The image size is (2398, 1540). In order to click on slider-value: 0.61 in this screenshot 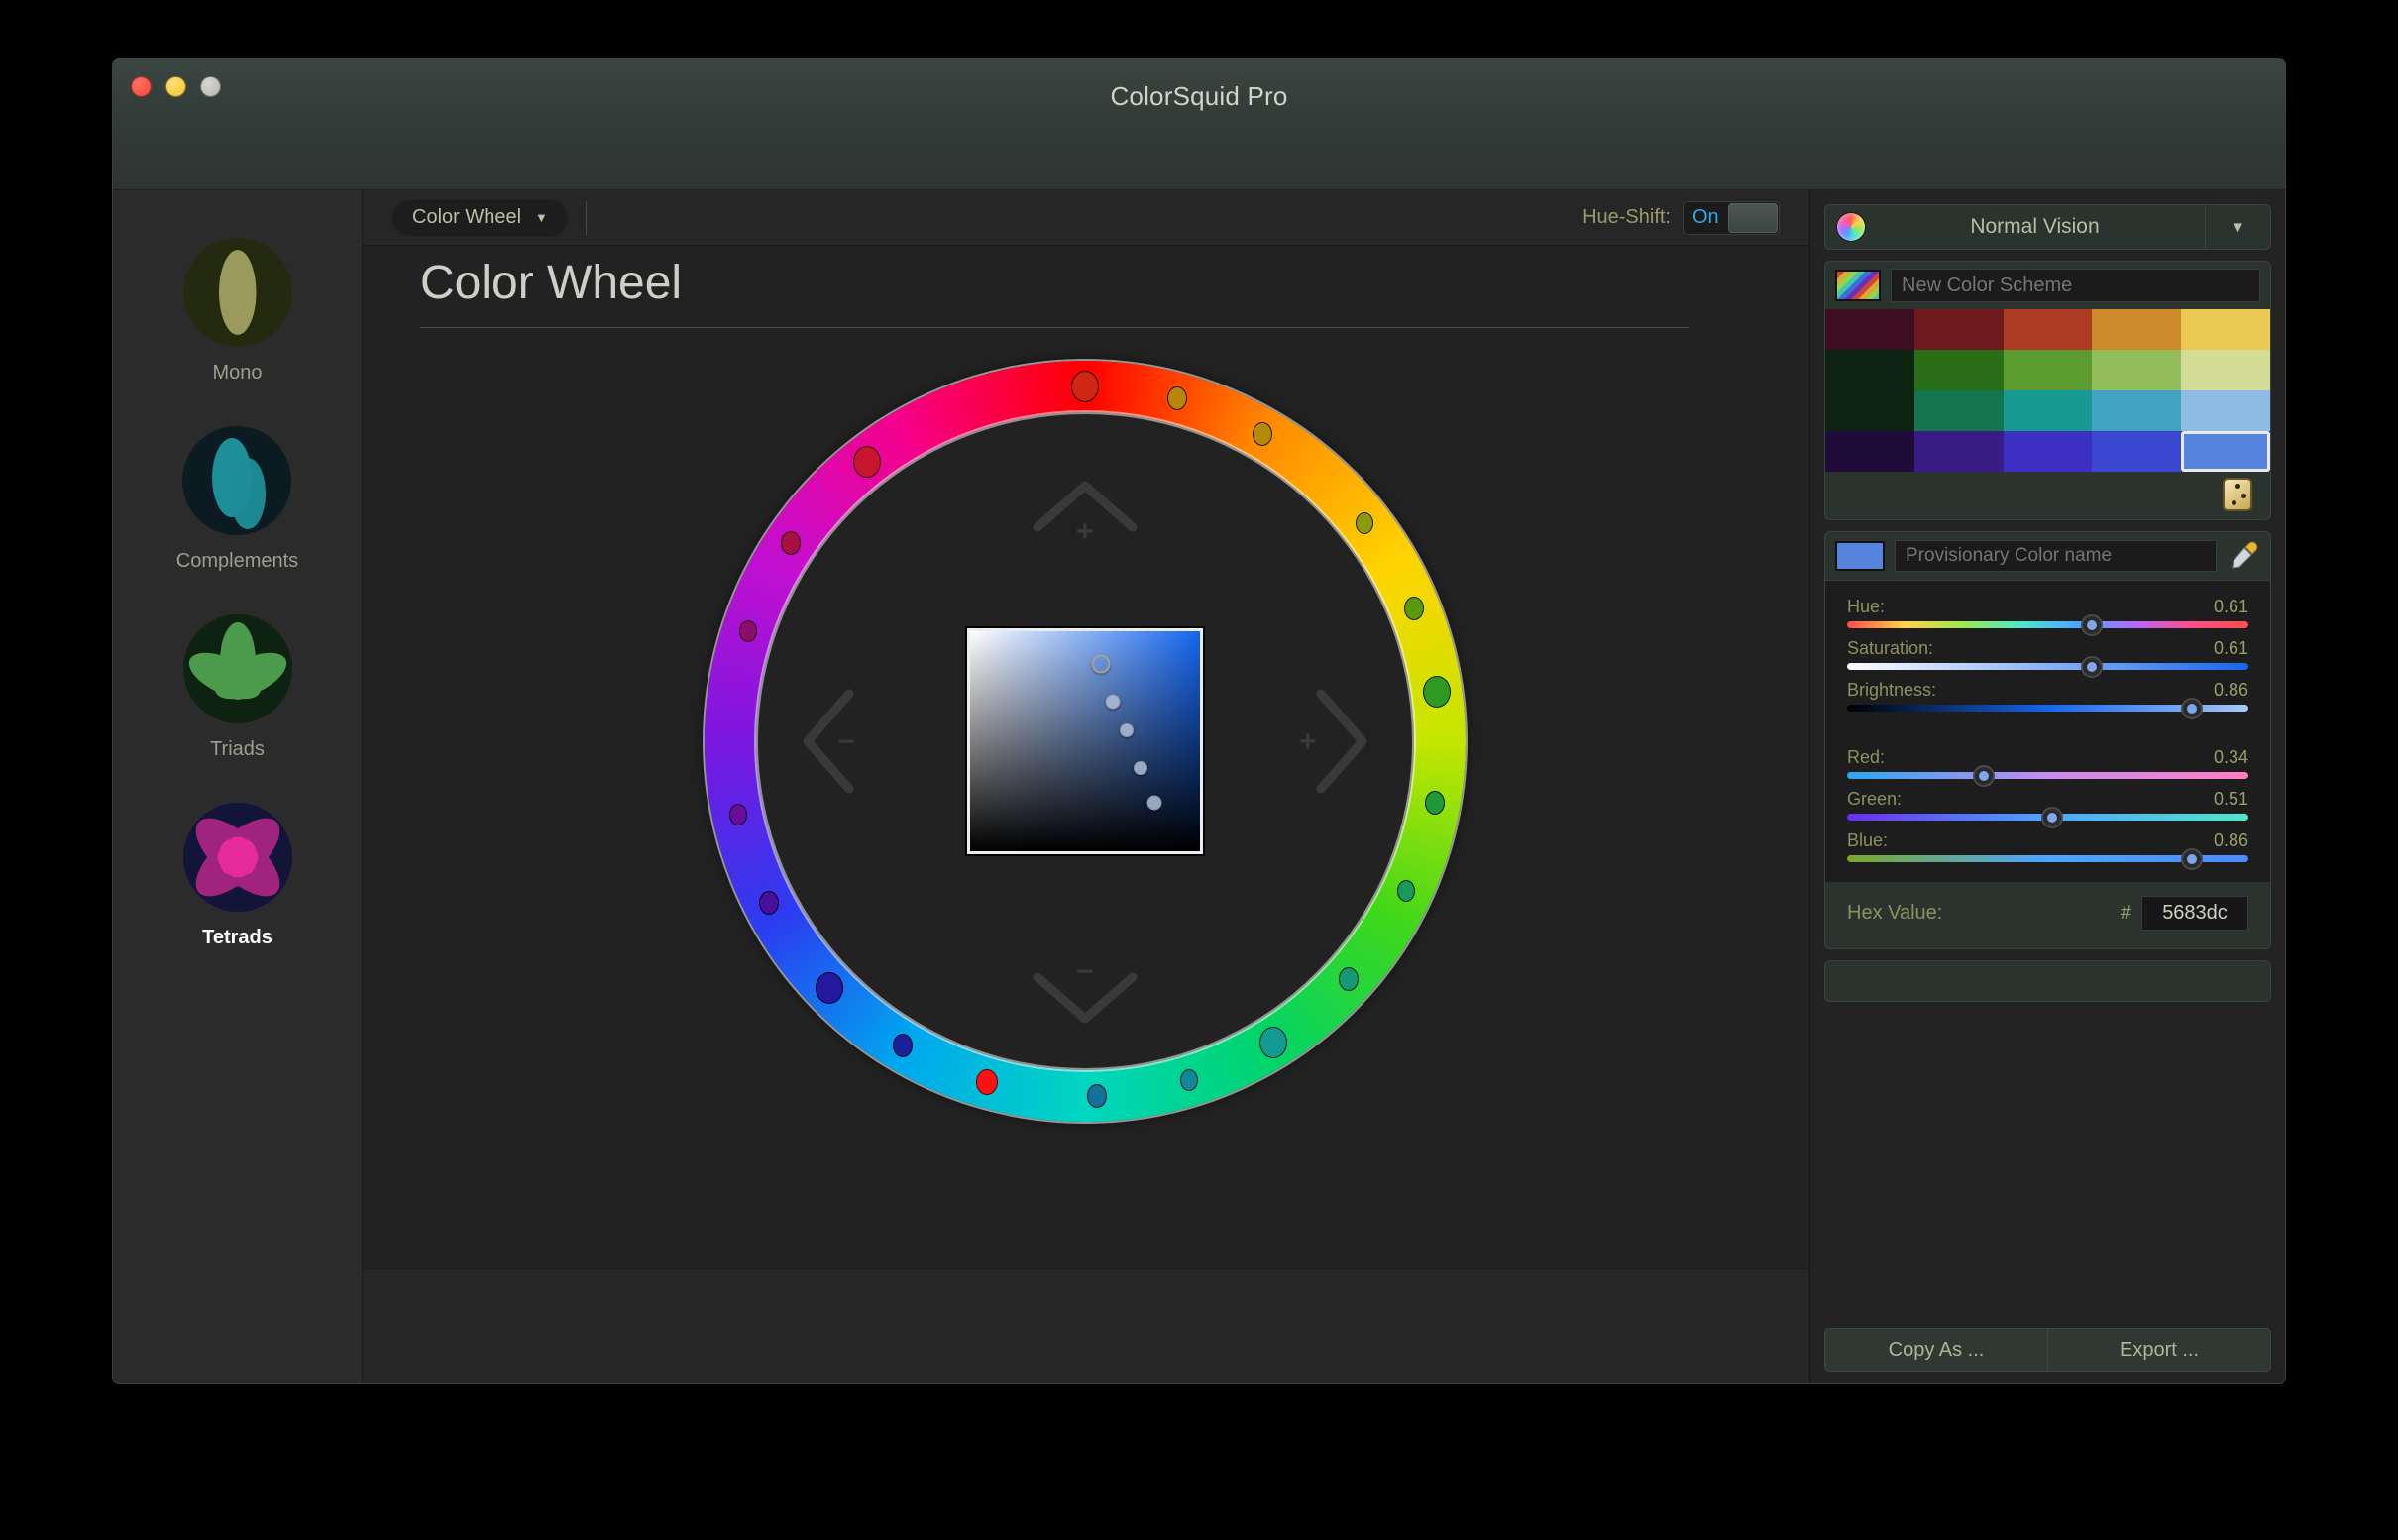, I will do `click(2230, 648)`.